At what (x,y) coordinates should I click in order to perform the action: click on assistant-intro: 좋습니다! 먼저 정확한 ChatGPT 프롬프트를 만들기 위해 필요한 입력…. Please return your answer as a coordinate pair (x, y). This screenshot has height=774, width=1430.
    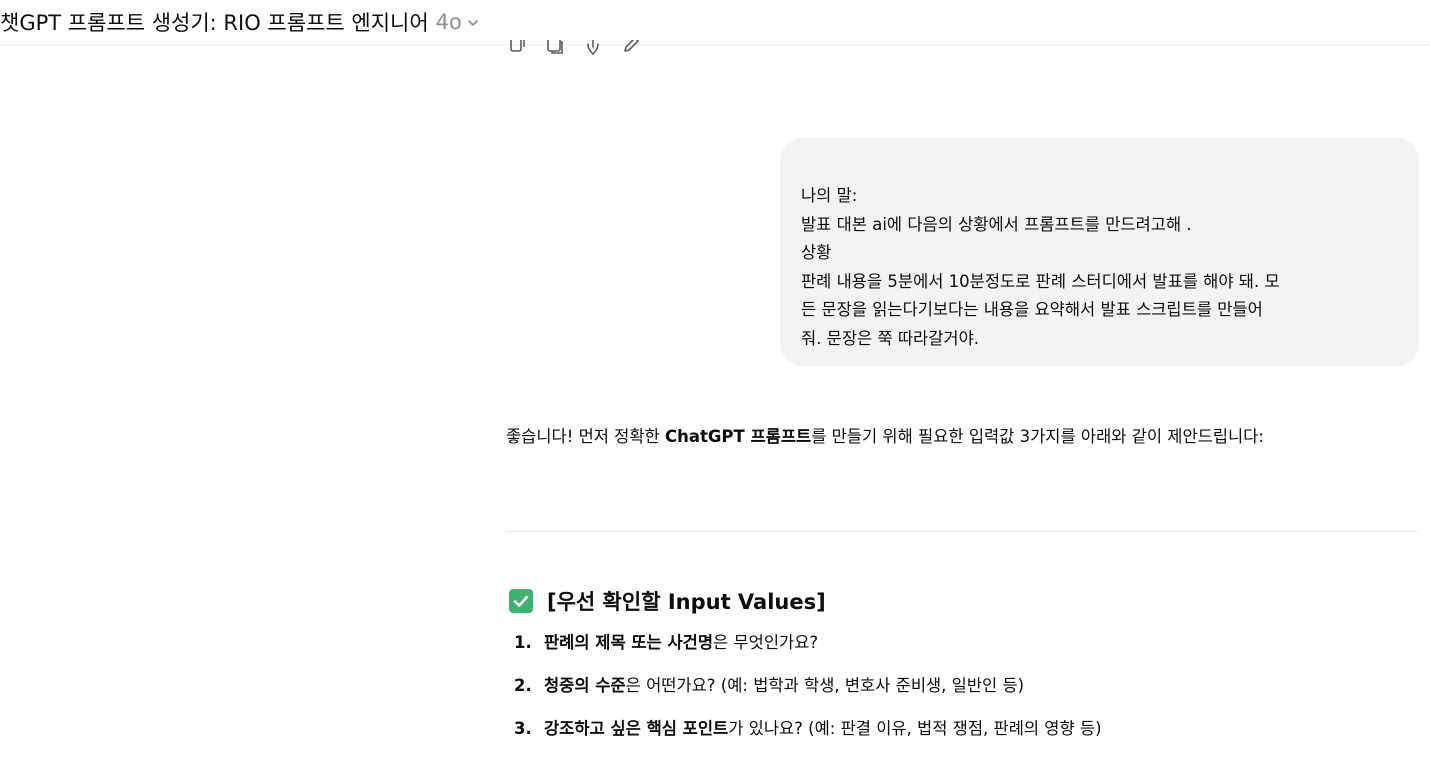
    Looking at the image, I should click on (962, 436).